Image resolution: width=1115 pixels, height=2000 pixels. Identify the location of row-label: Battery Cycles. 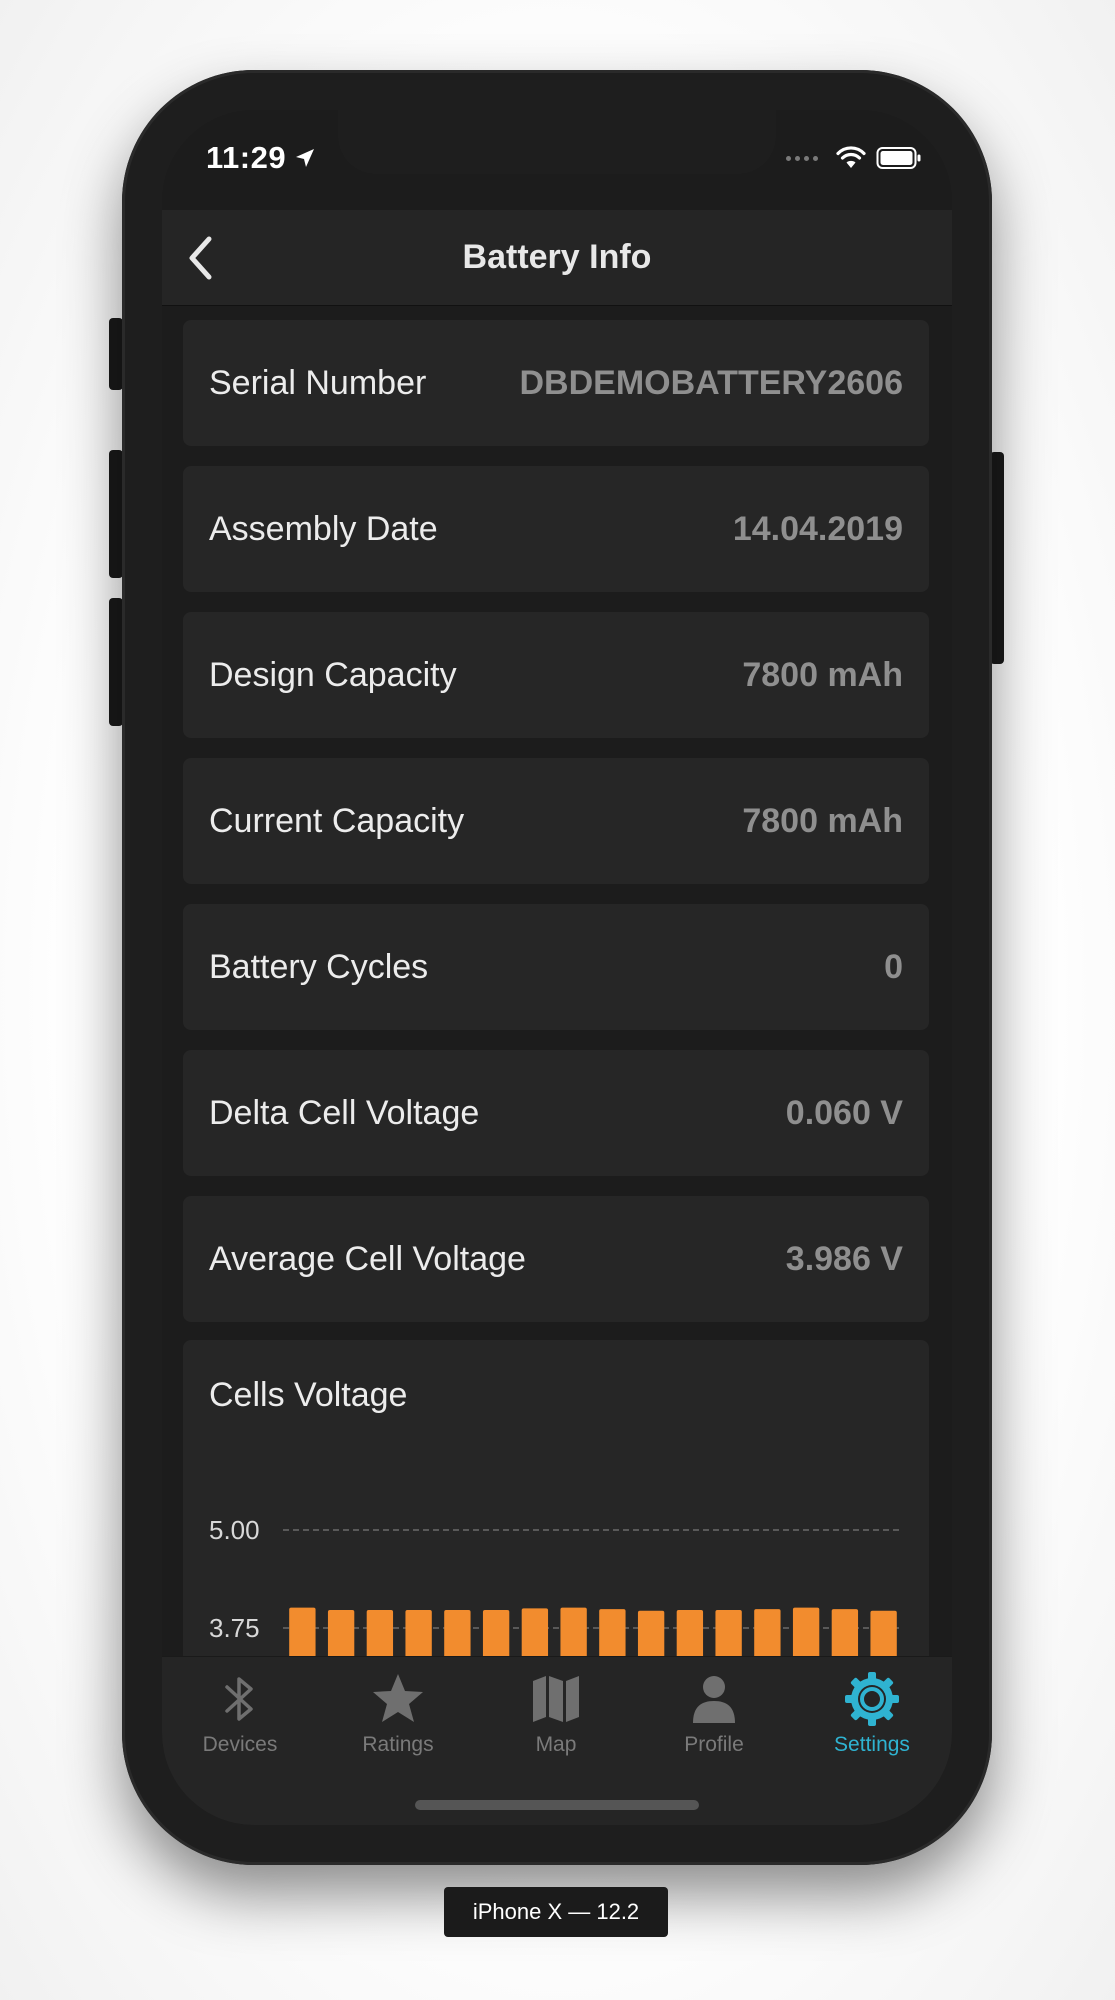
(319, 967).